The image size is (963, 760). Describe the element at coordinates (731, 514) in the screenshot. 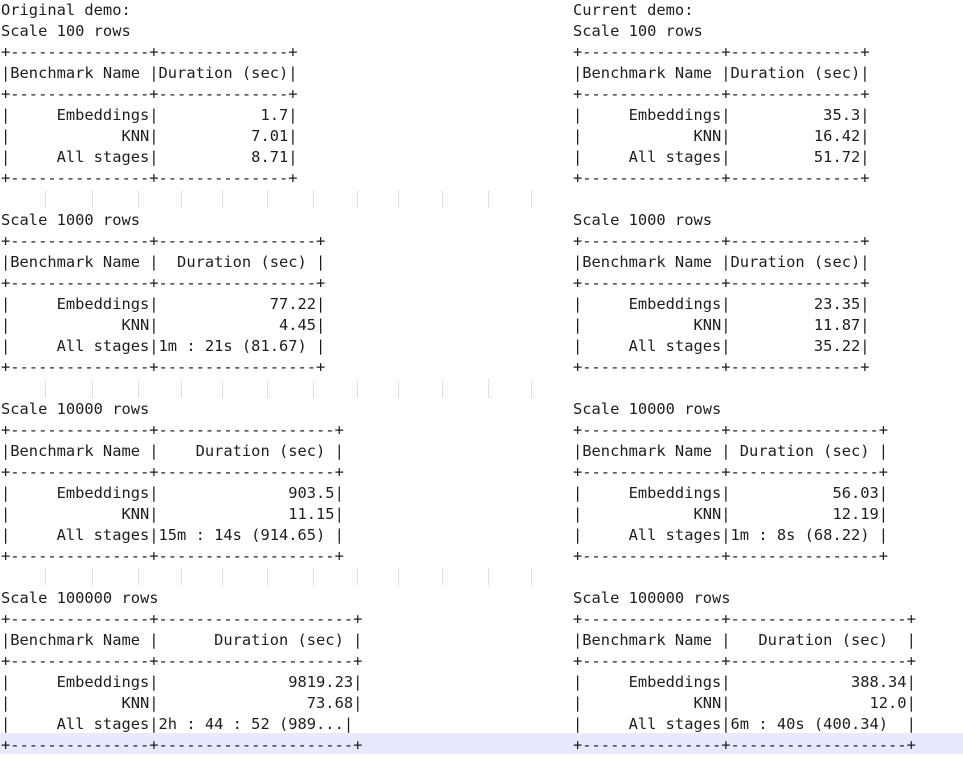

I see `text-line: | KNN| 12.19|` at that location.